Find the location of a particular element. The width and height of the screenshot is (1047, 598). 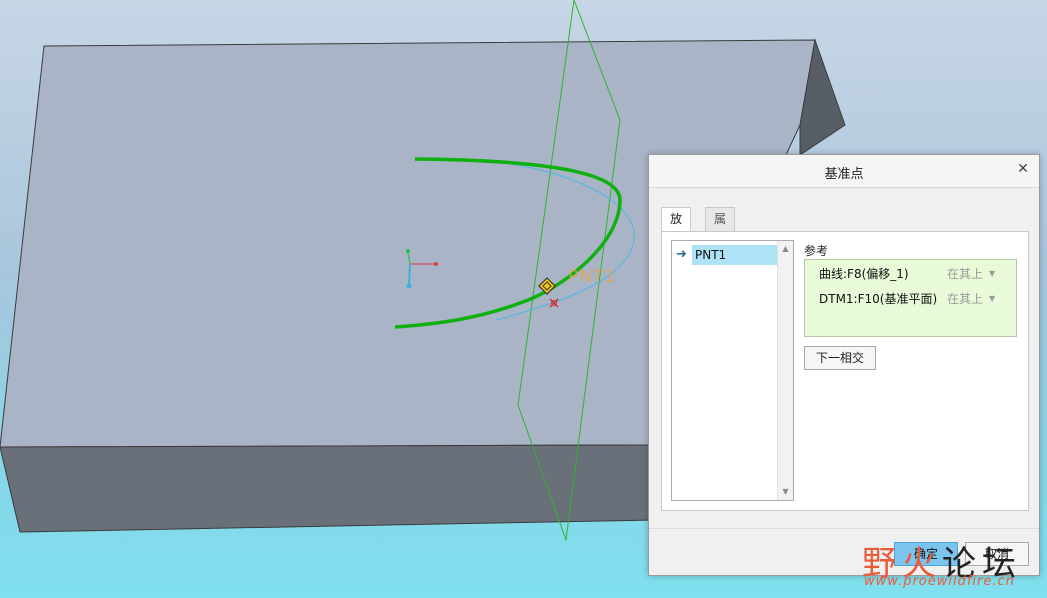

scroll-down-icon: ▼ is located at coordinates (785, 492).